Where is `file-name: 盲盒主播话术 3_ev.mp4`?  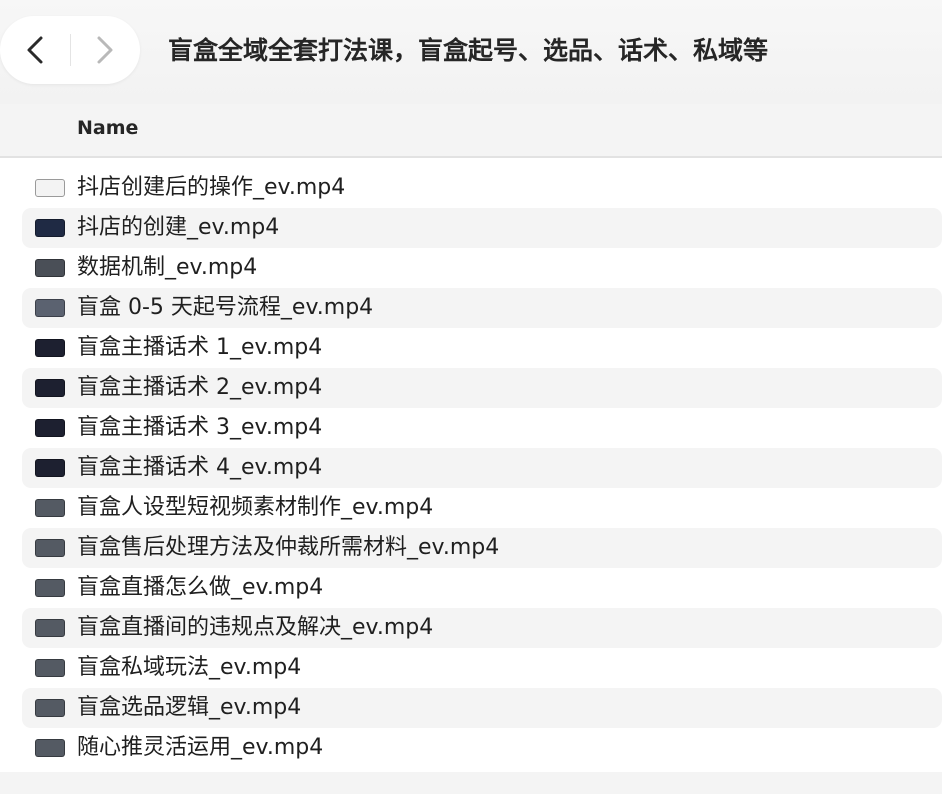 file-name: 盲盒主播话术 3_ev.mp4 is located at coordinates (200, 427).